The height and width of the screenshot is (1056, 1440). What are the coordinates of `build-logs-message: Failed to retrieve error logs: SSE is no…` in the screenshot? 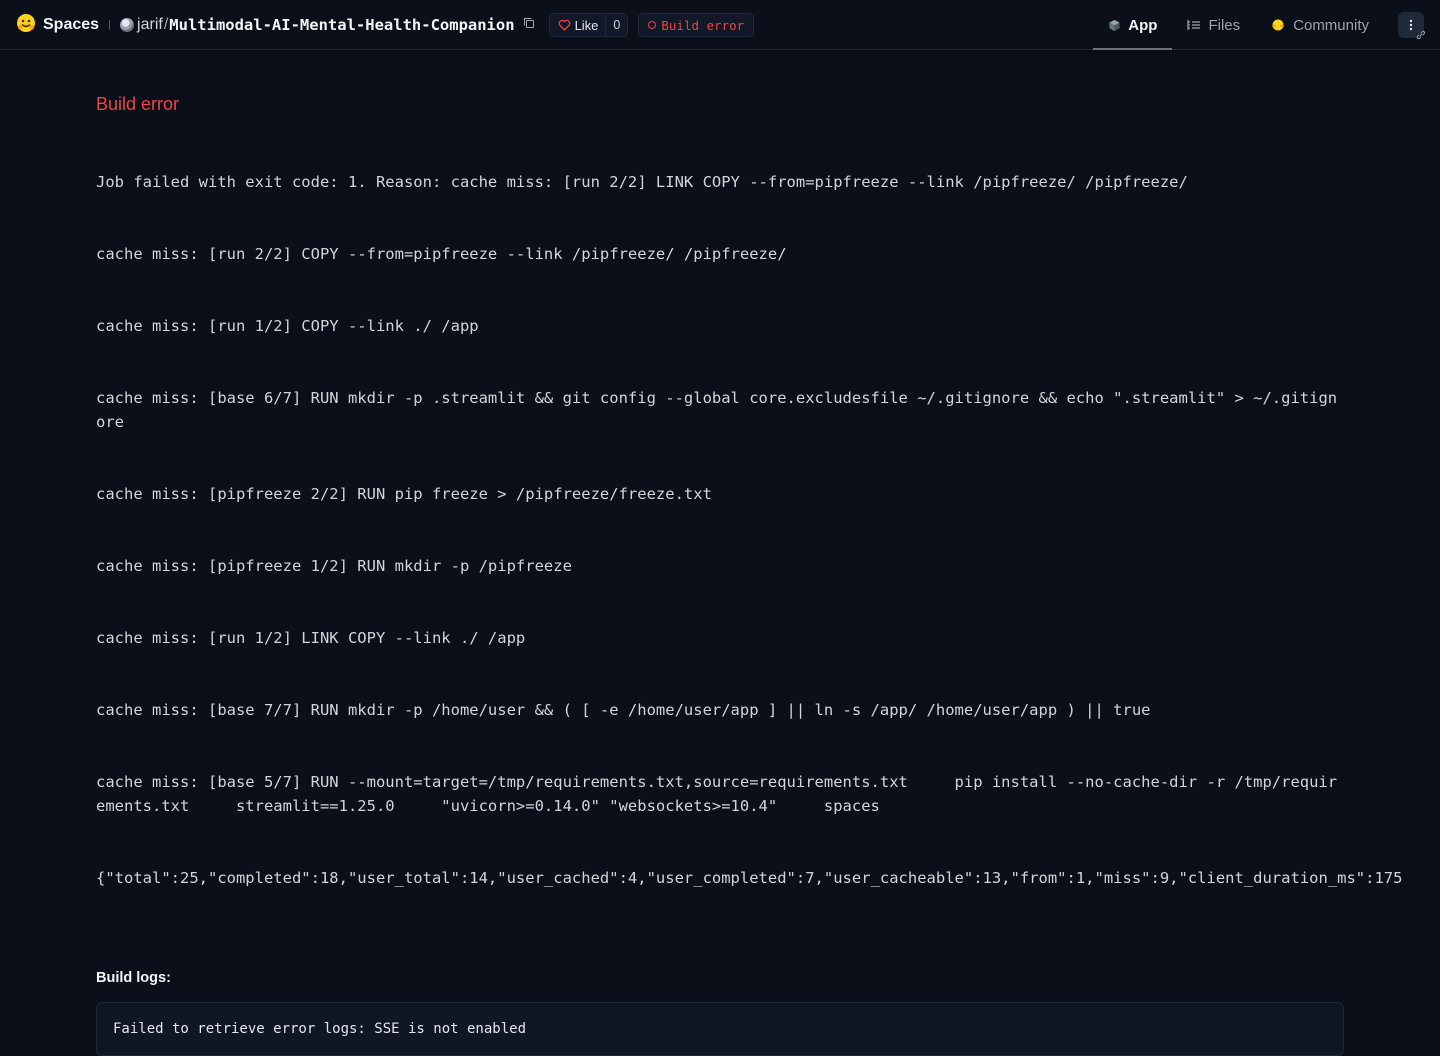 It's located at (320, 1029).